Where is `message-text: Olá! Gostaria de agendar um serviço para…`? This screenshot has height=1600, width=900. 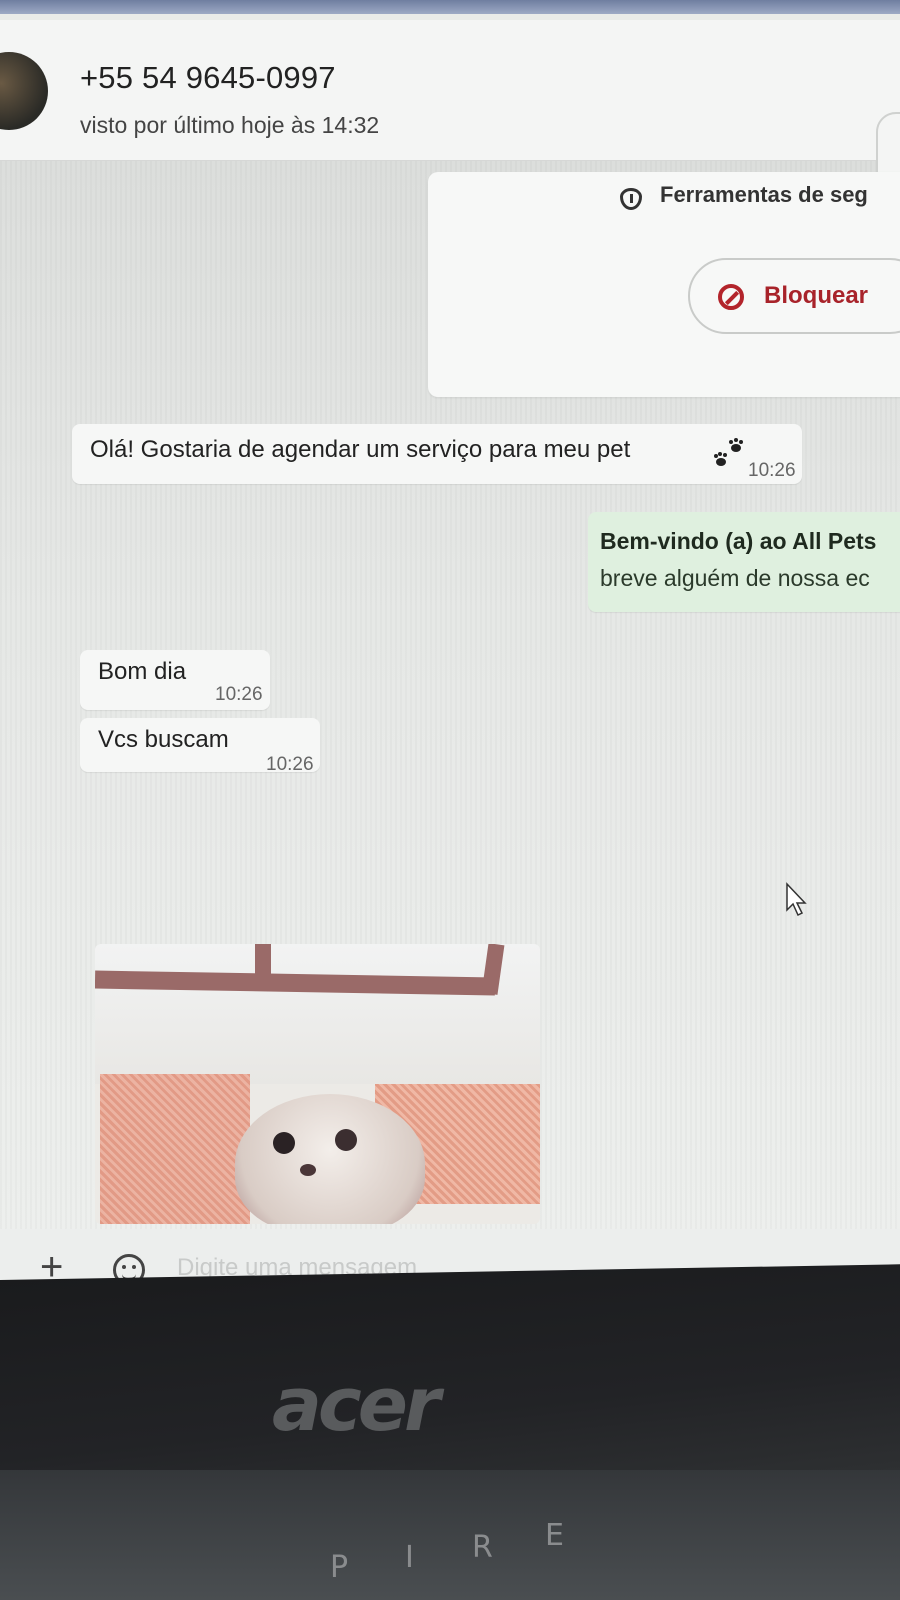 message-text: Olá! Gostaria de agendar um serviço para… is located at coordinates (360, 449).